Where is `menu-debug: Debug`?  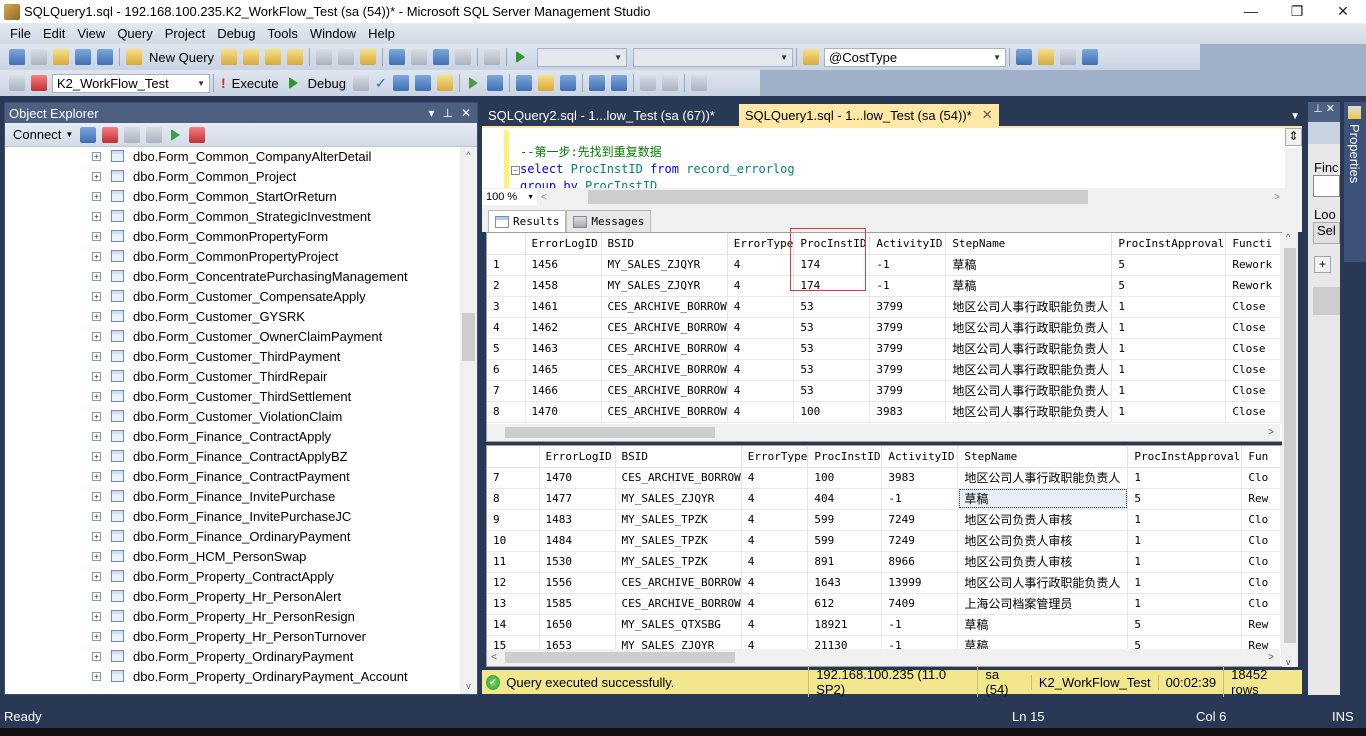
menu-debug: Debug is located at coordinates (236, 33).